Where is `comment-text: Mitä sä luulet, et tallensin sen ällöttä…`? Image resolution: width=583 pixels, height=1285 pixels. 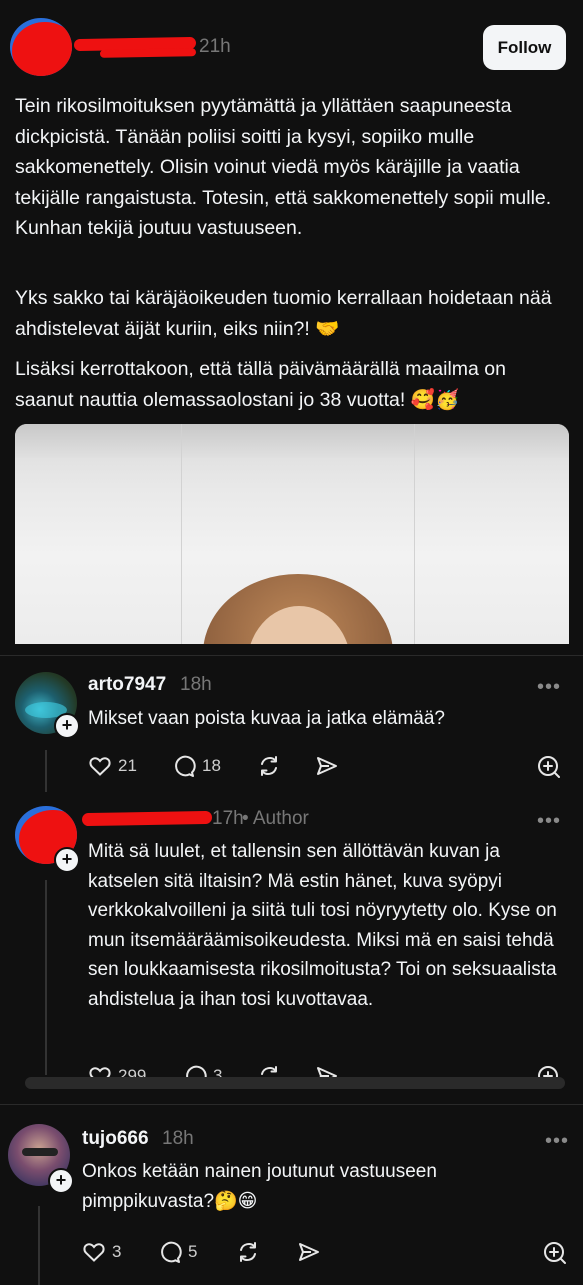 comment-text: Mitä sä luulet, et tallensin sen ällöttä… is located at coordinates (322, 925).